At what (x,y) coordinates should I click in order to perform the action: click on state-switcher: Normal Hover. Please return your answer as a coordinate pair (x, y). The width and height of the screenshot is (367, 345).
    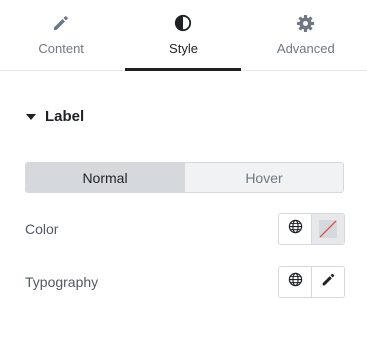
    Looking at the image, I should click on (184, 177).